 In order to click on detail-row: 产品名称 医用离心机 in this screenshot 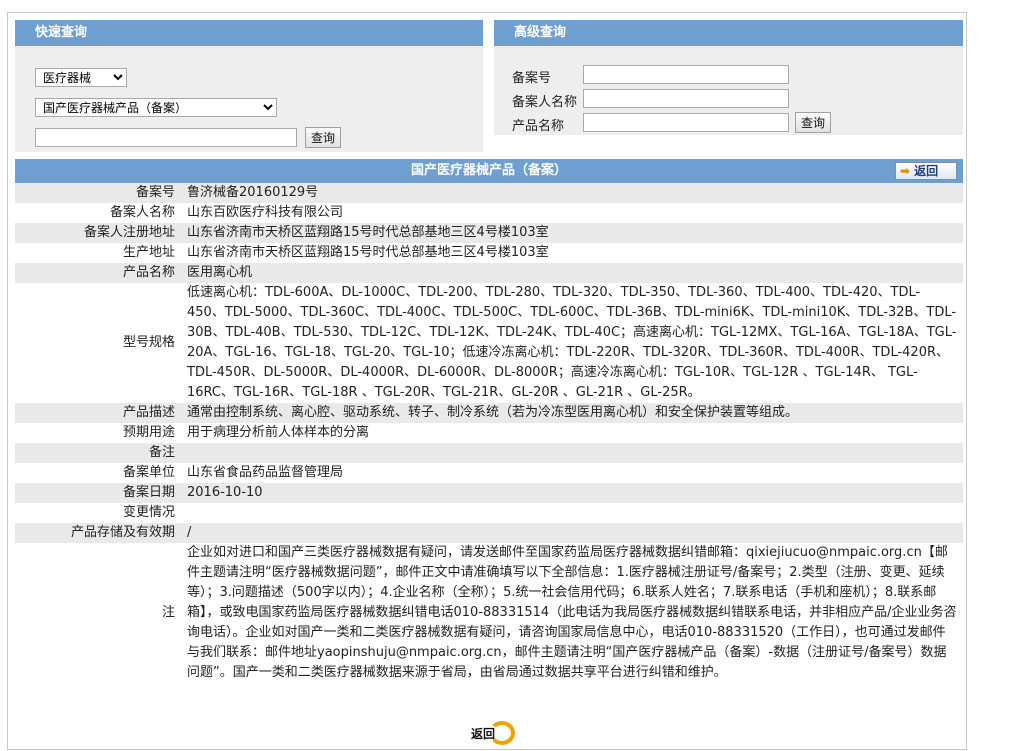, I will do `click(489, 273)`.